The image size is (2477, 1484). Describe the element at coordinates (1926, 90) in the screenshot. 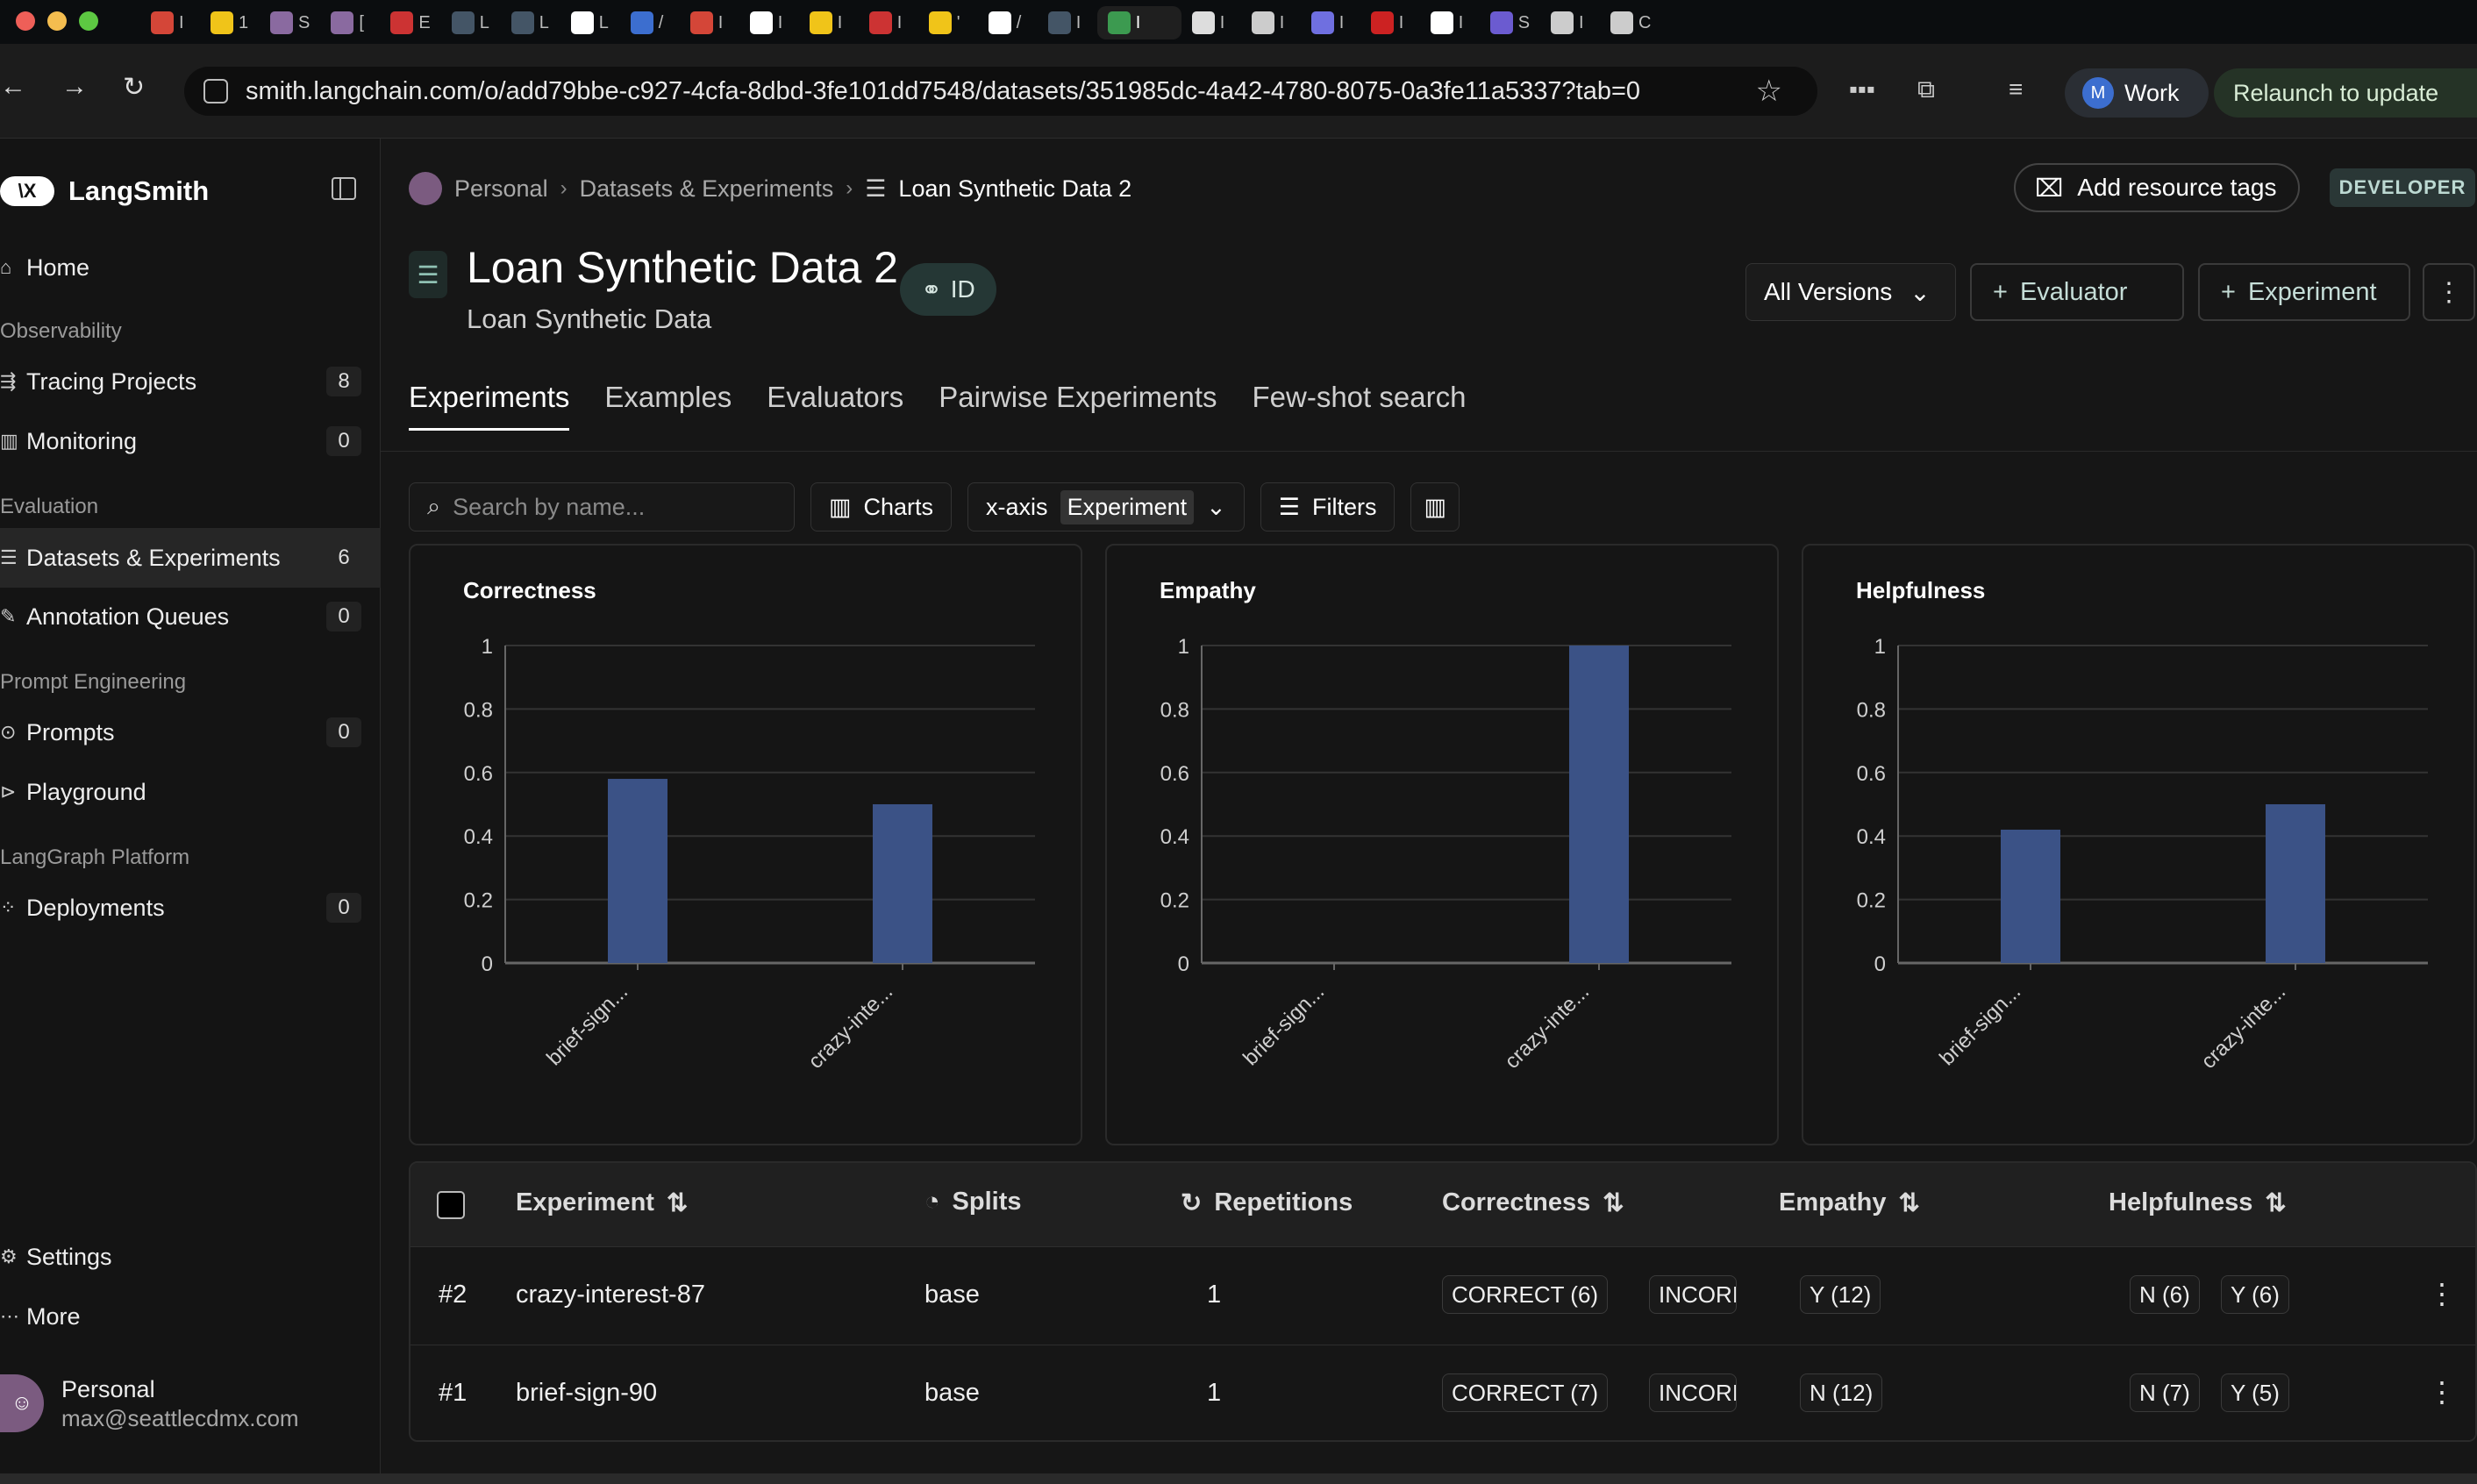

I see `puzzle-icon: ⧉` at that location.